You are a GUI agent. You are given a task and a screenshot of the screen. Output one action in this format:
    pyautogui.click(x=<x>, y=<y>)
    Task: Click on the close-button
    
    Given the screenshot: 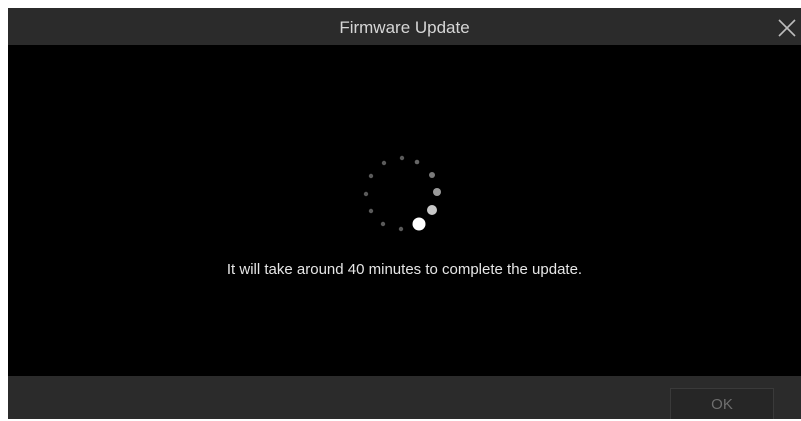 What is the action you would take?
    pyautogui.click(x=787, y=28)
    